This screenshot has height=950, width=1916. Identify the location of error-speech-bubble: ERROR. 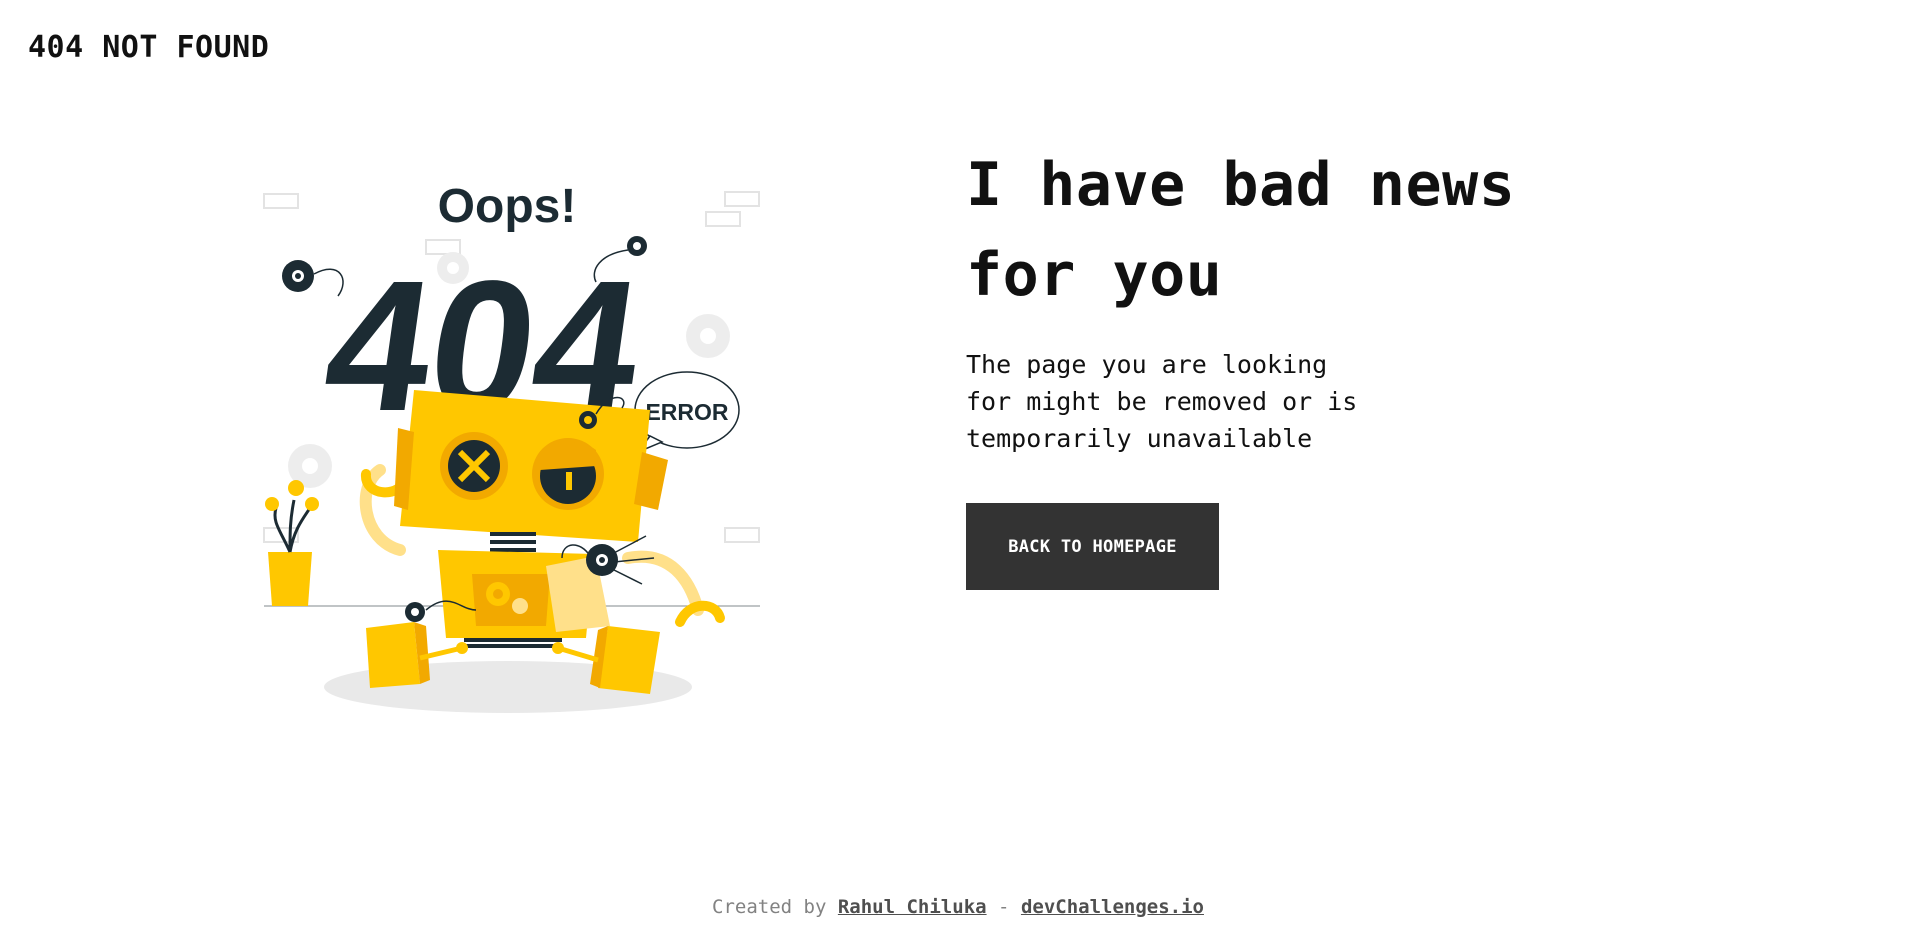
(687, 412).